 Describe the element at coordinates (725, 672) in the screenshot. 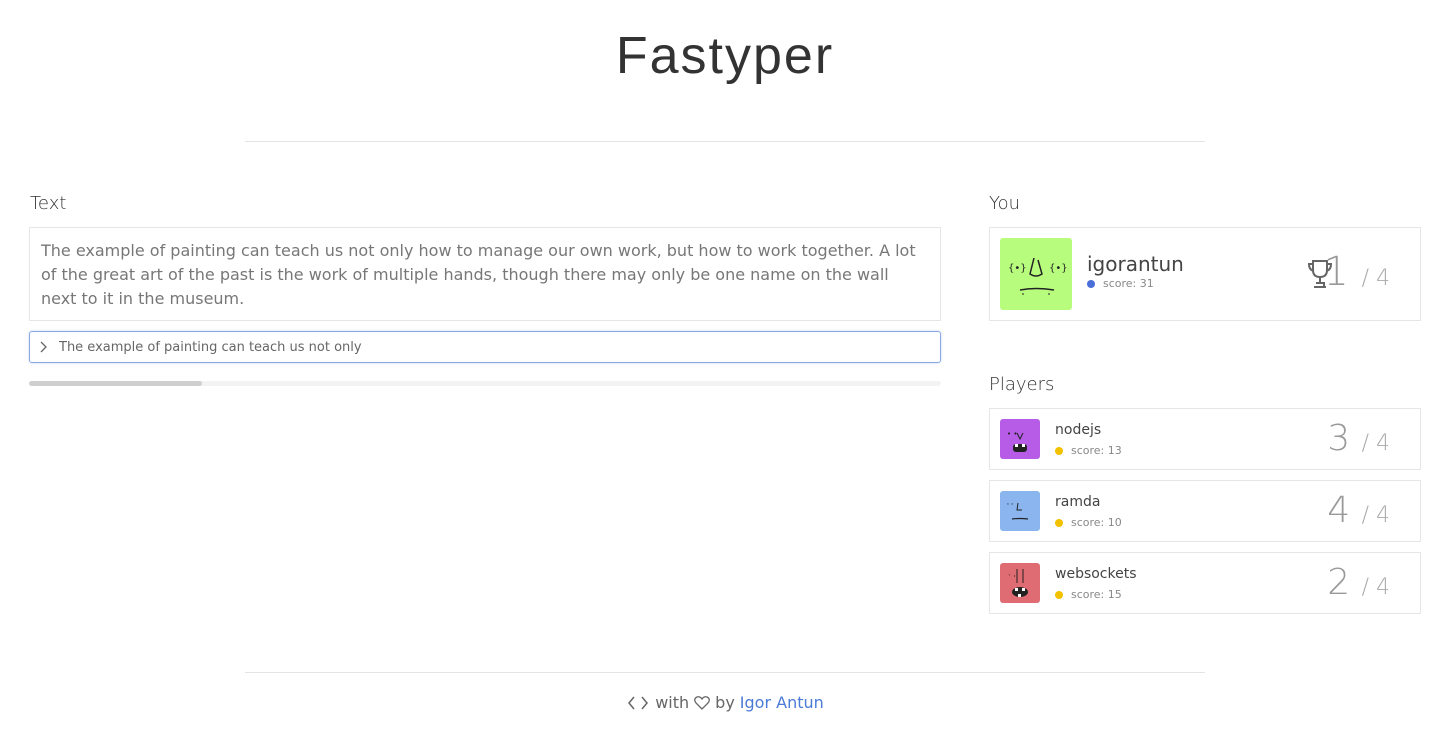

I see `footer-divider` at that location.